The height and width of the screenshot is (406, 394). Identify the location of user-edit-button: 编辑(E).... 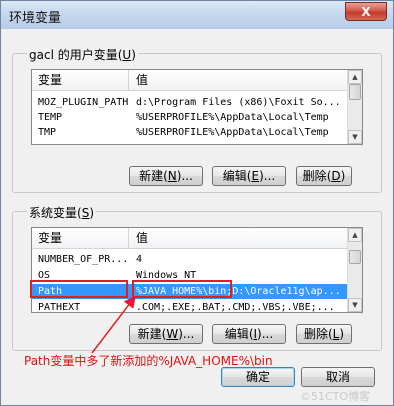
(249, 176).